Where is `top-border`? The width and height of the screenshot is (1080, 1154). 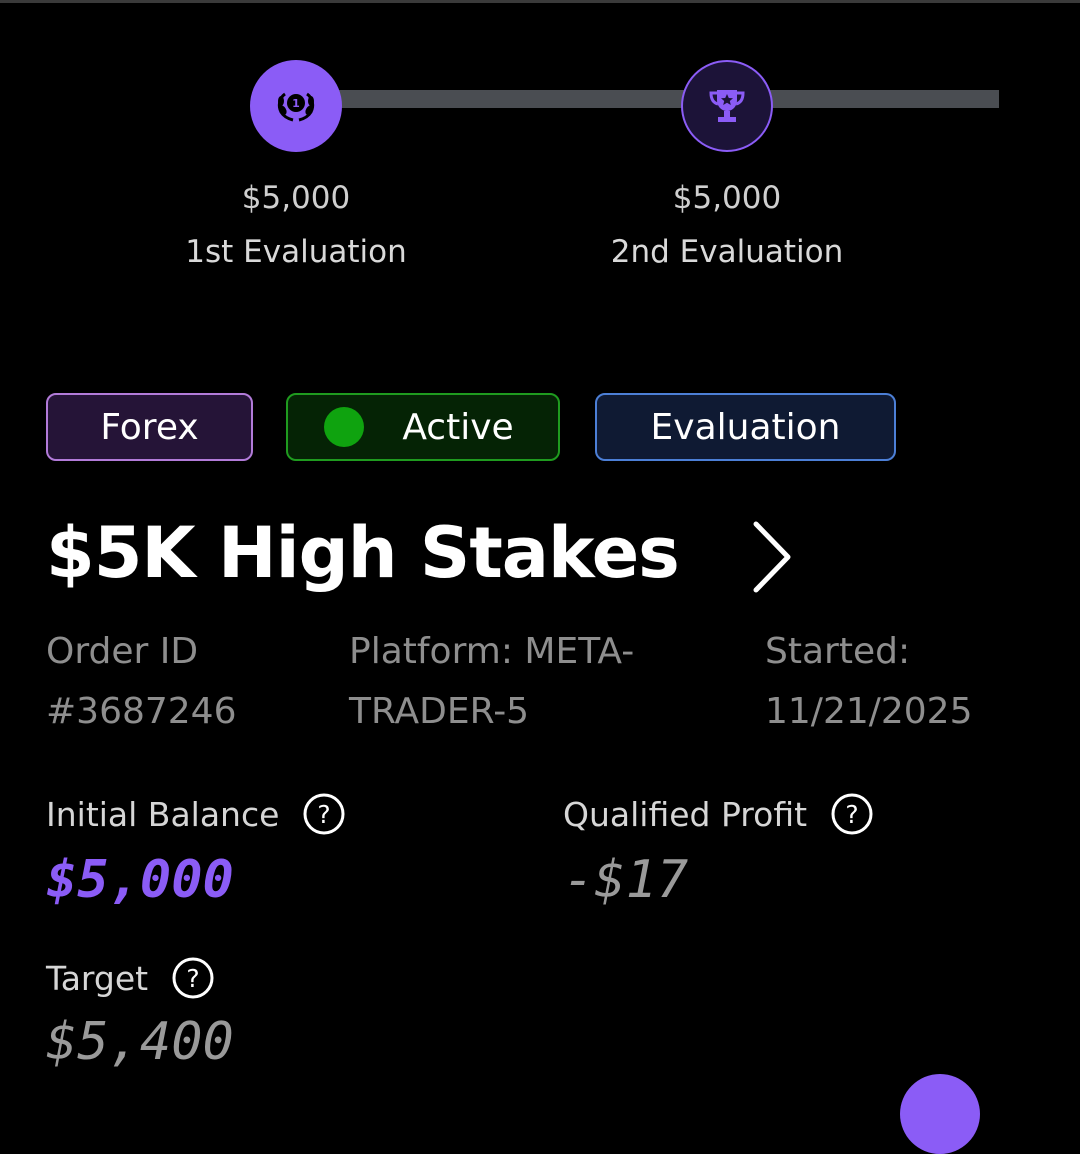 top-border is located at coordinates (540, 1).